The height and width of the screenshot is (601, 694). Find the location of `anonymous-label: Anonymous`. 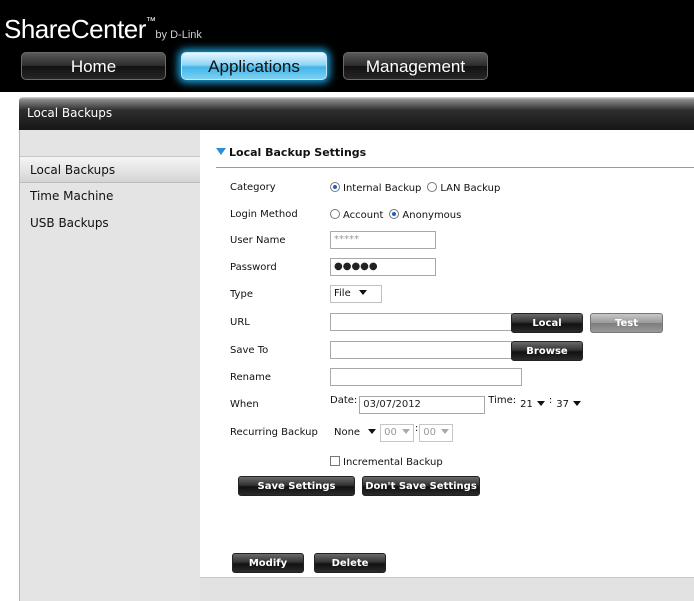

anonymous-label: Anonymous is located at coordinates (432, 215).